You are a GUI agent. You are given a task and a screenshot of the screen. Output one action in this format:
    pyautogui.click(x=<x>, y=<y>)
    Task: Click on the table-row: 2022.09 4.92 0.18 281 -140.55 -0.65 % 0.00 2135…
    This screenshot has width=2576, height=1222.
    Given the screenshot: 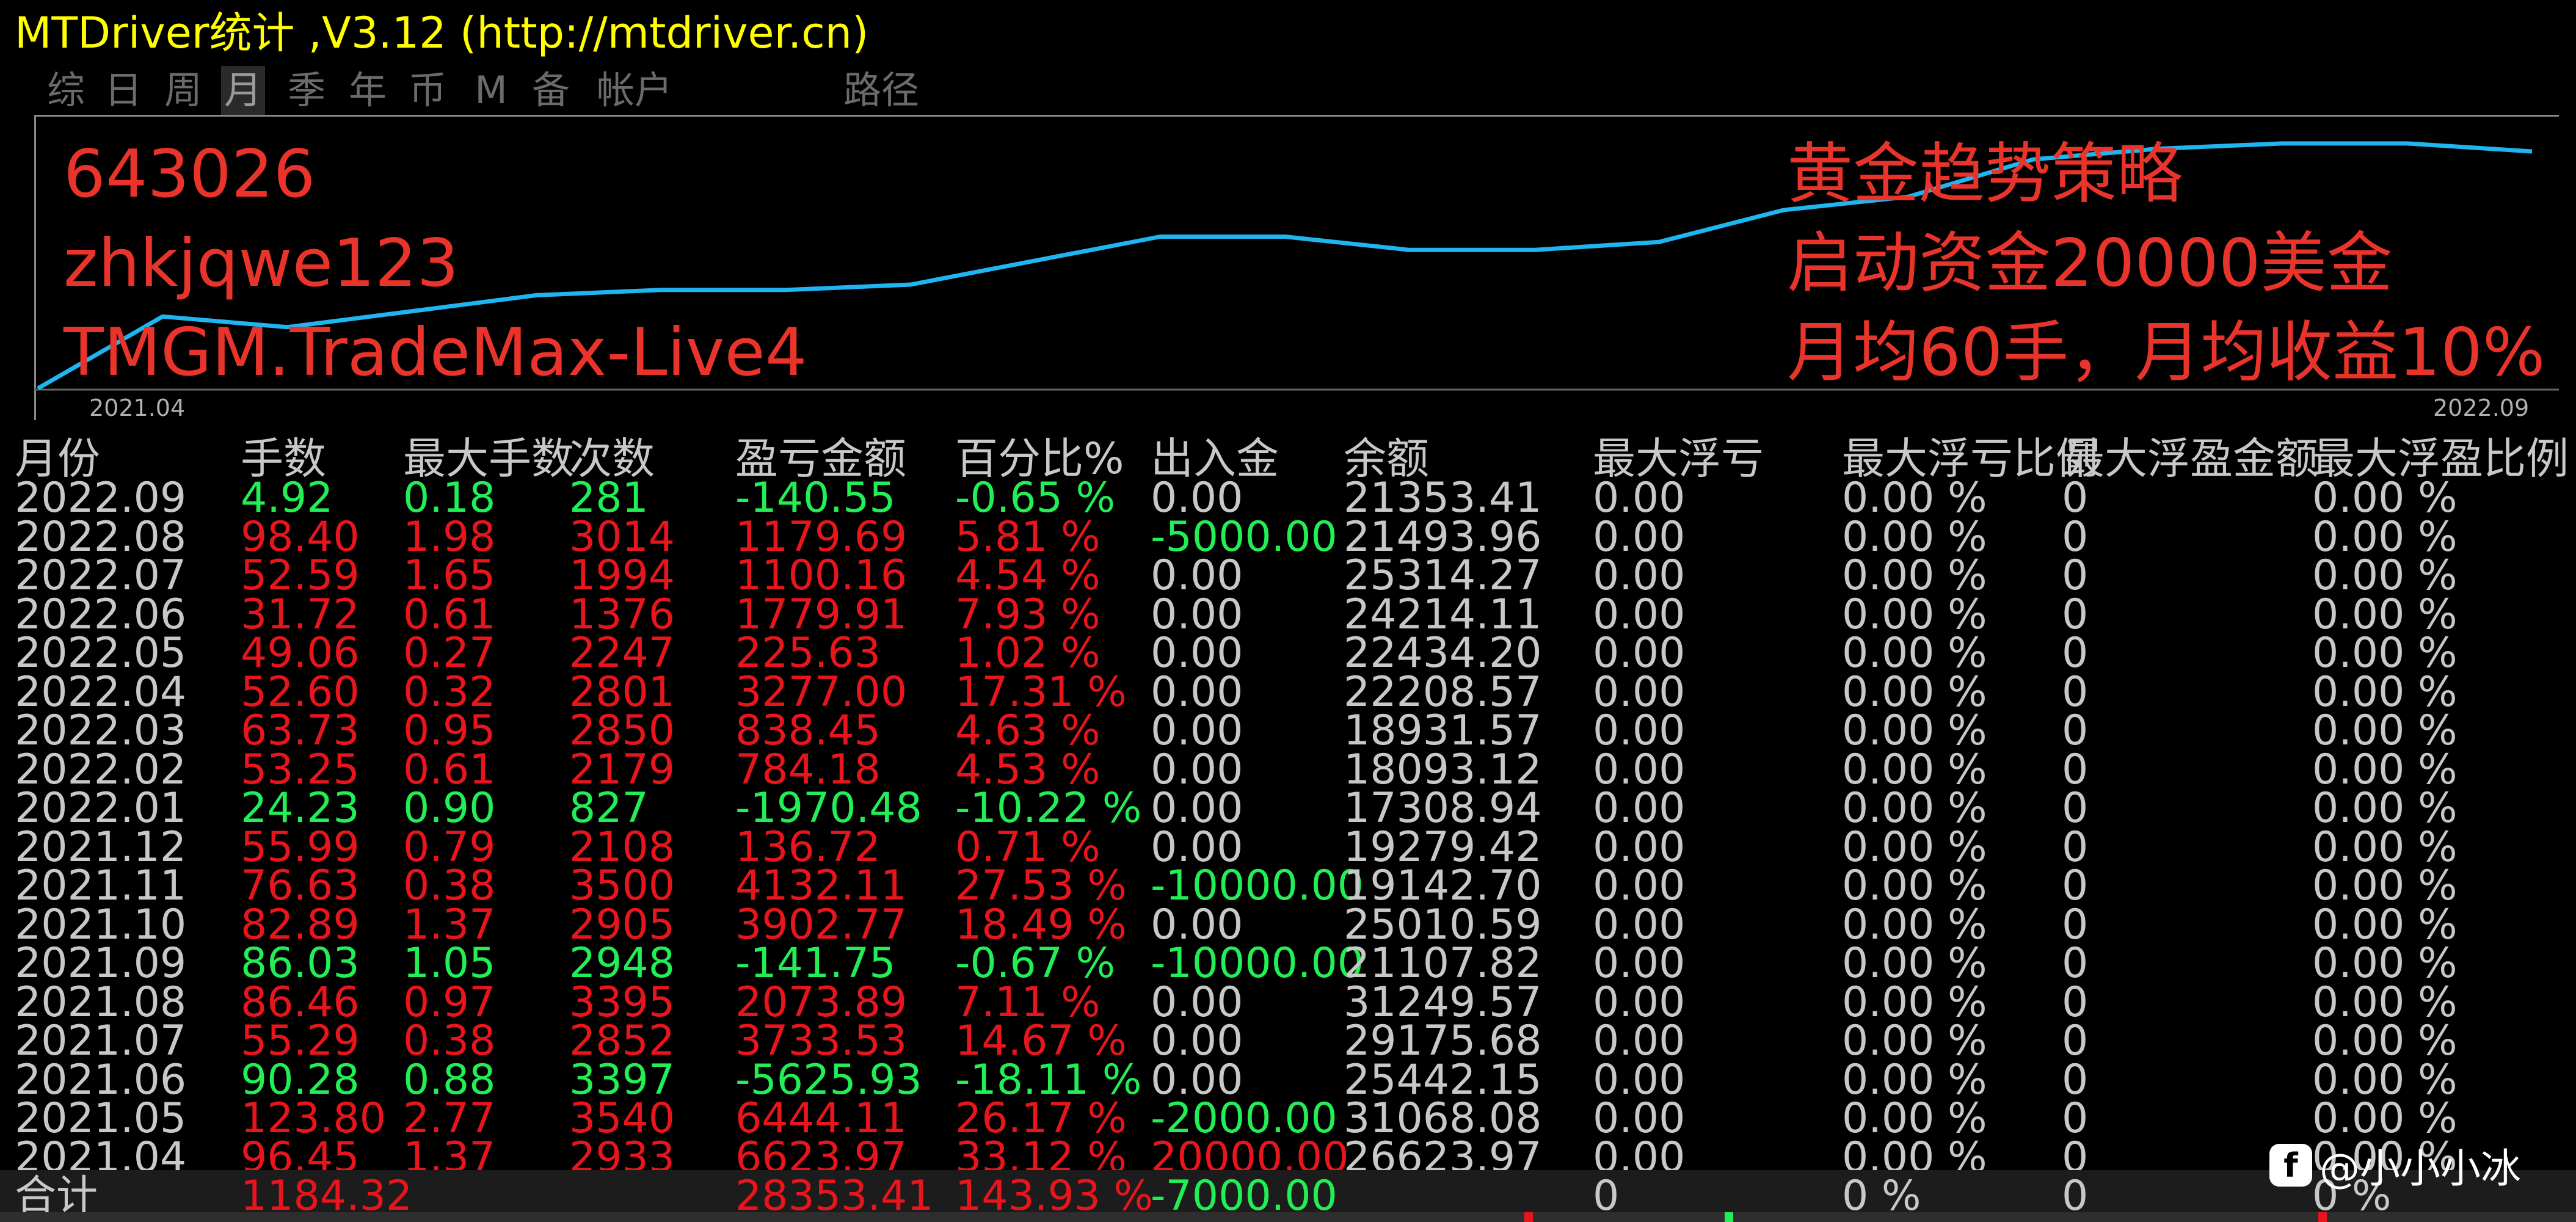 What is the action you would take?
    pyautogui.click(x=1288, y=498)
    